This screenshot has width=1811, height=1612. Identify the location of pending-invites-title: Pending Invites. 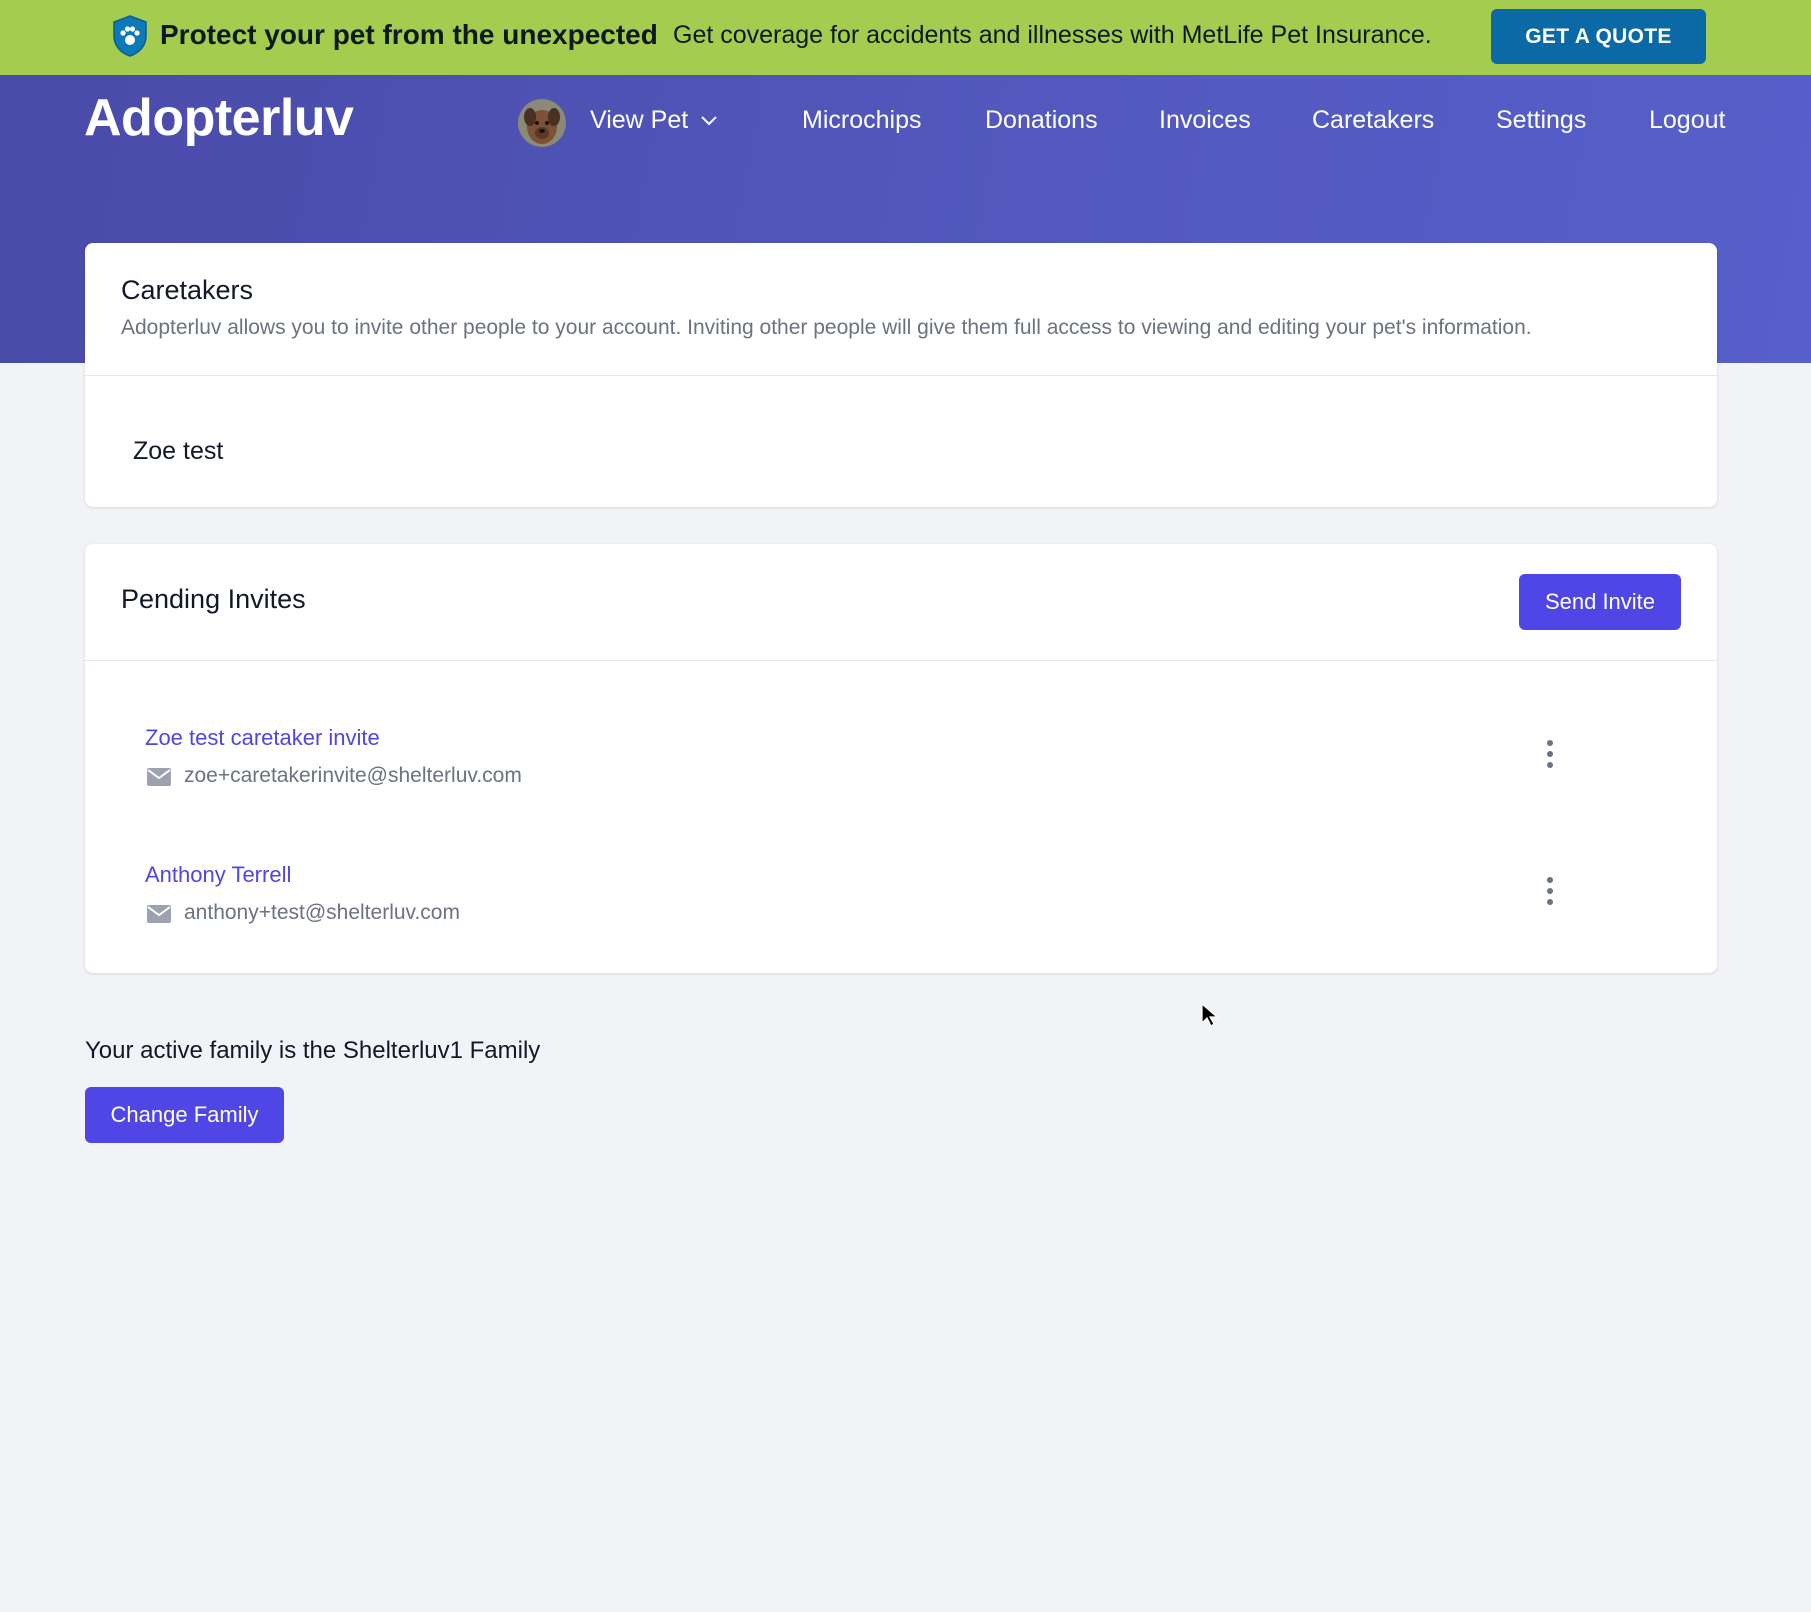
(213, 599).